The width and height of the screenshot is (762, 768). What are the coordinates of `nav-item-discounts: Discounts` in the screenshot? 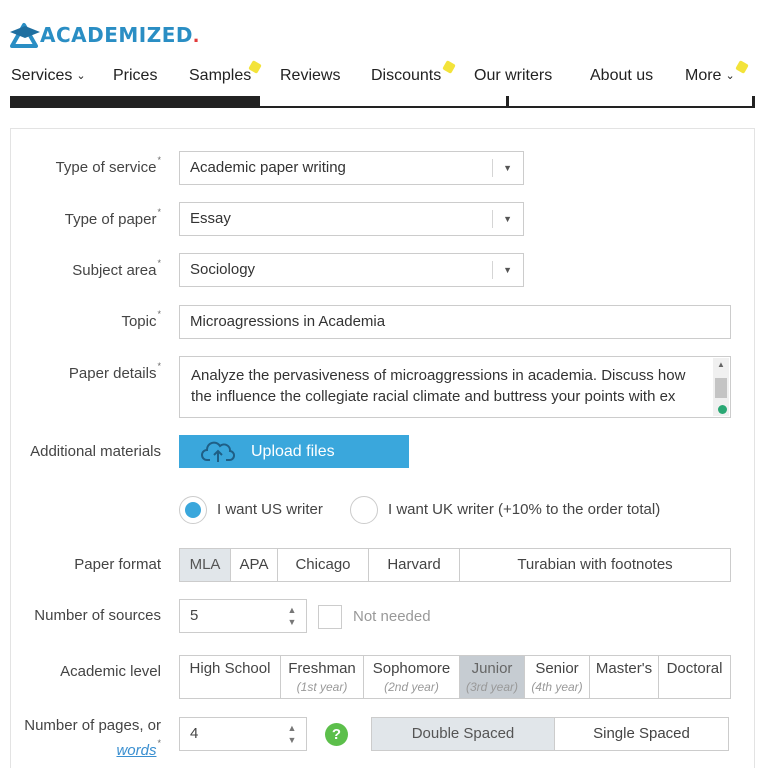 It's located at (406, 76).